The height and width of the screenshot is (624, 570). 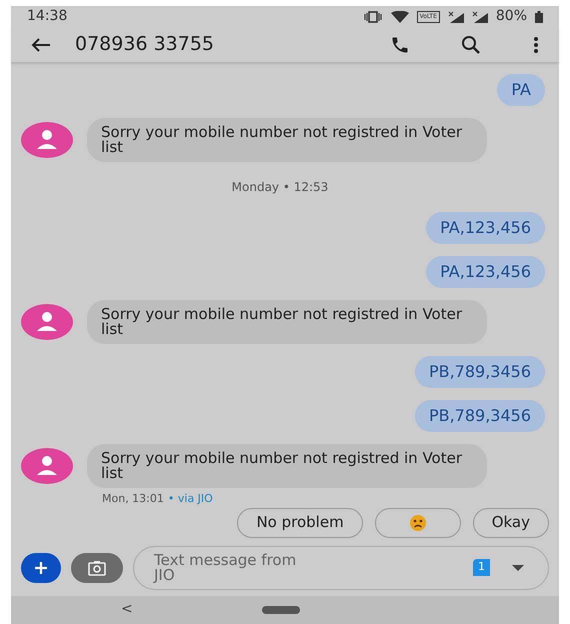 What do you see at coordinates (145, 45) in the screenshot?
I see `contact-number: 078936 33755` at bounding box center [145, 45].